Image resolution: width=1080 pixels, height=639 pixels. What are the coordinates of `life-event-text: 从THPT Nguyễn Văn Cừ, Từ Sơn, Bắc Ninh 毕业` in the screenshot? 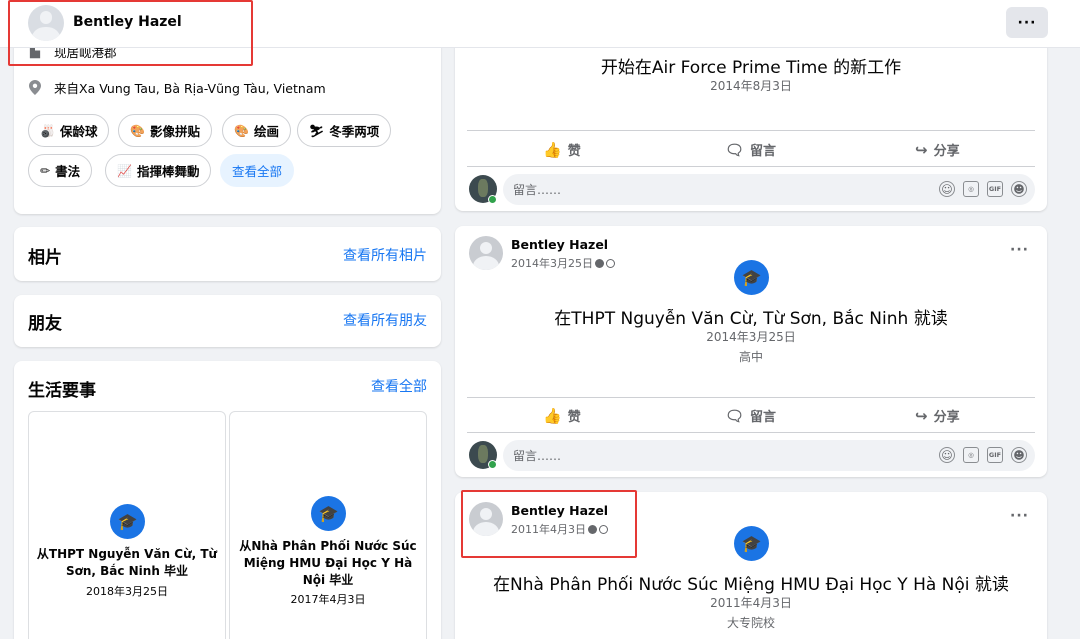 It's located at (127, 562).